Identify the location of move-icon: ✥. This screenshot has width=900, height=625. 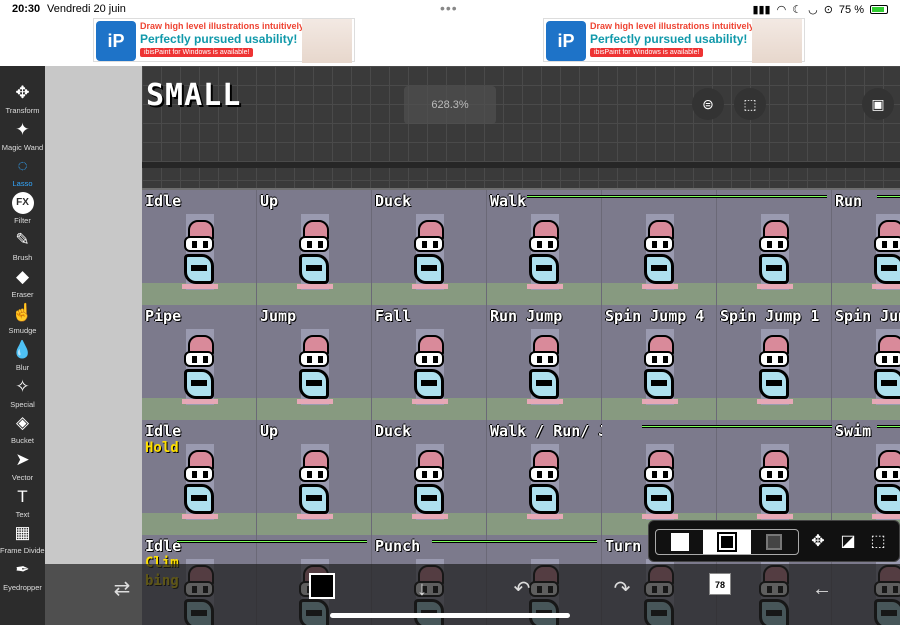
(818, 542).